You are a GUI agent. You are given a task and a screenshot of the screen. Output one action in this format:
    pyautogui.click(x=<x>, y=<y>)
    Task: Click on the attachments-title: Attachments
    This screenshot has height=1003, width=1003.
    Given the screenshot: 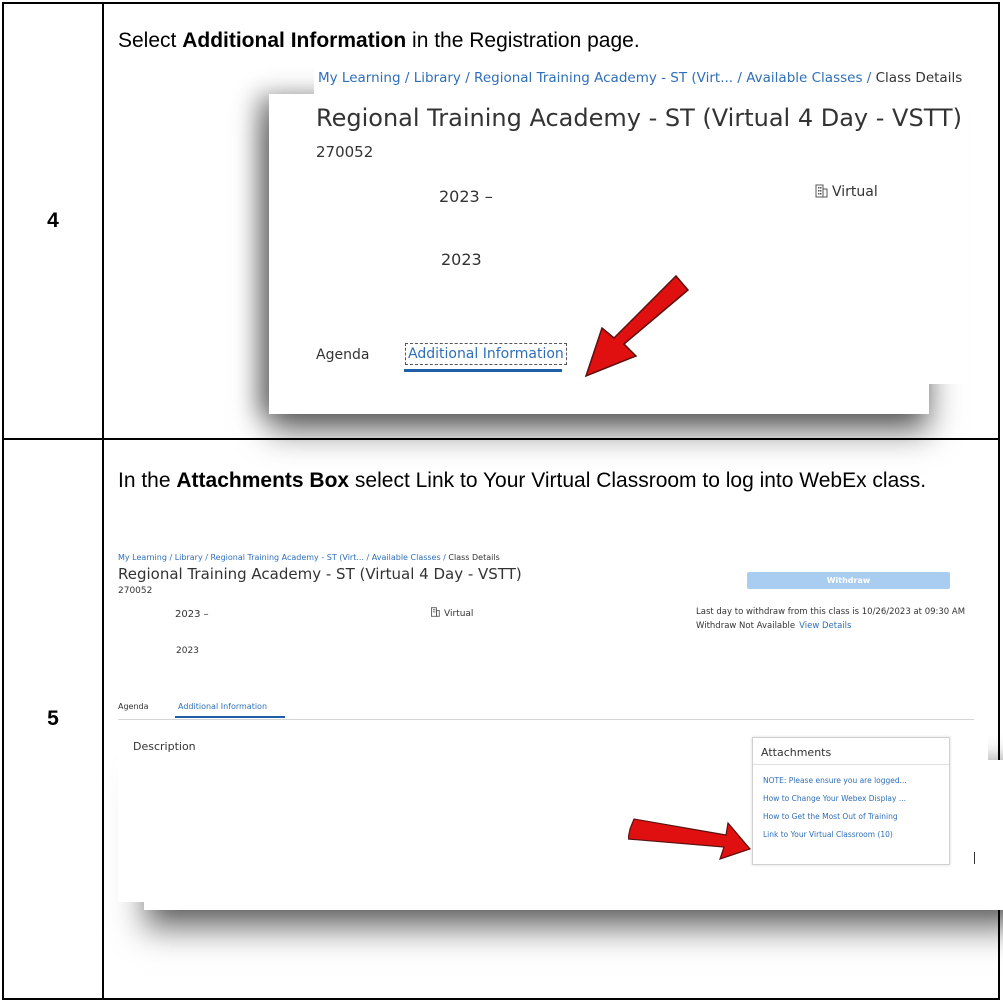 What is the action you would take?
    pyautogui.click(x=796, y=752)
    